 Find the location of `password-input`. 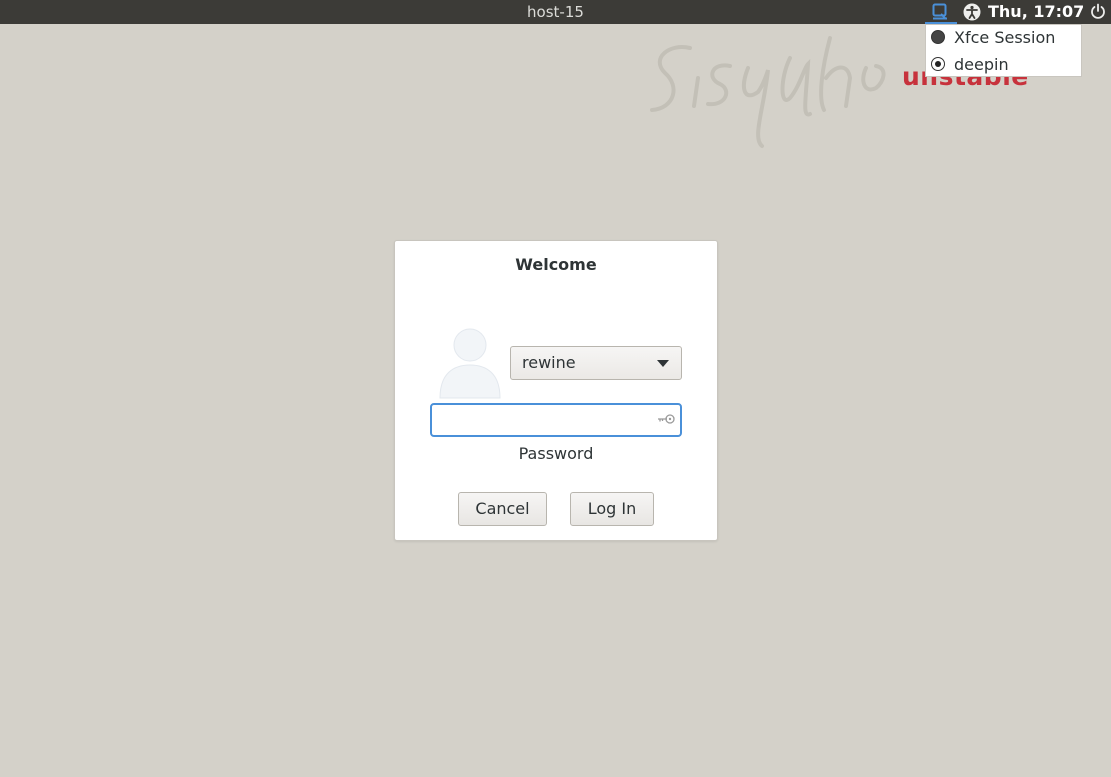

password-input is located at coordinates (545, 421).